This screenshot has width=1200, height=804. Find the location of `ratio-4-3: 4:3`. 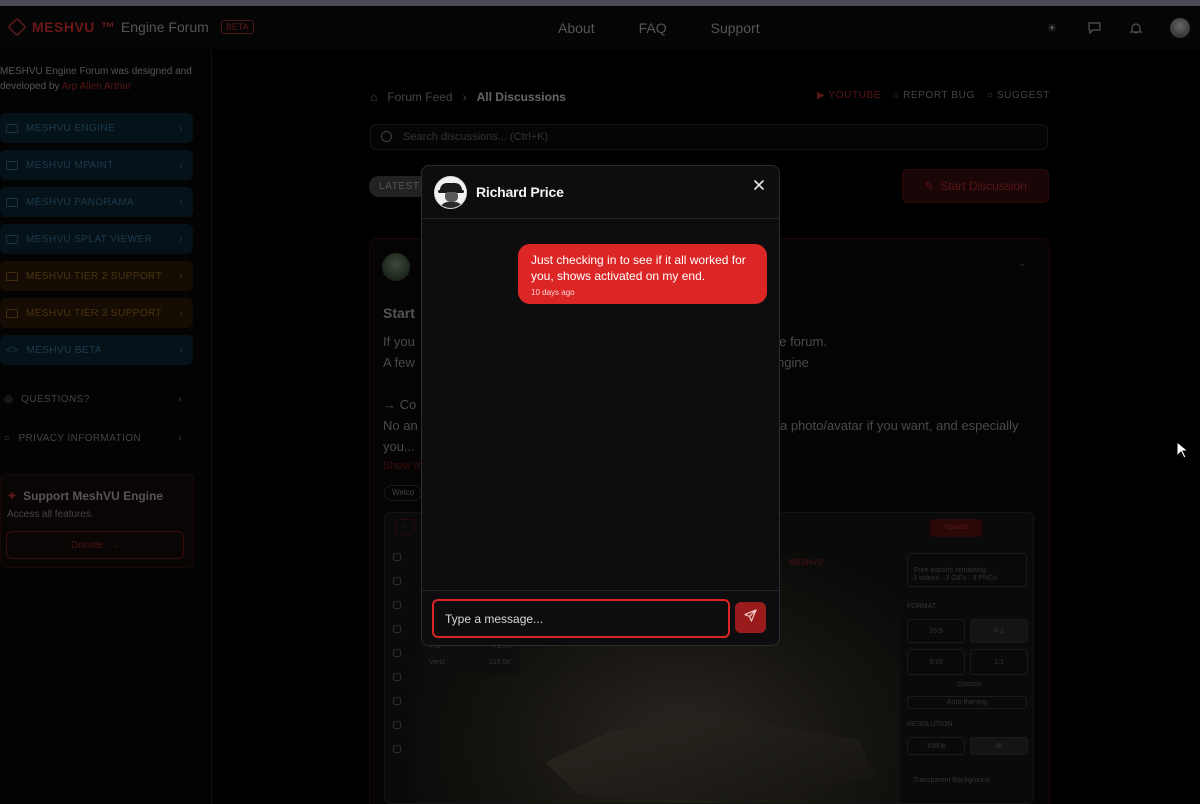

ratio-4-3: 4:3 is located at coordinates (999, 631).